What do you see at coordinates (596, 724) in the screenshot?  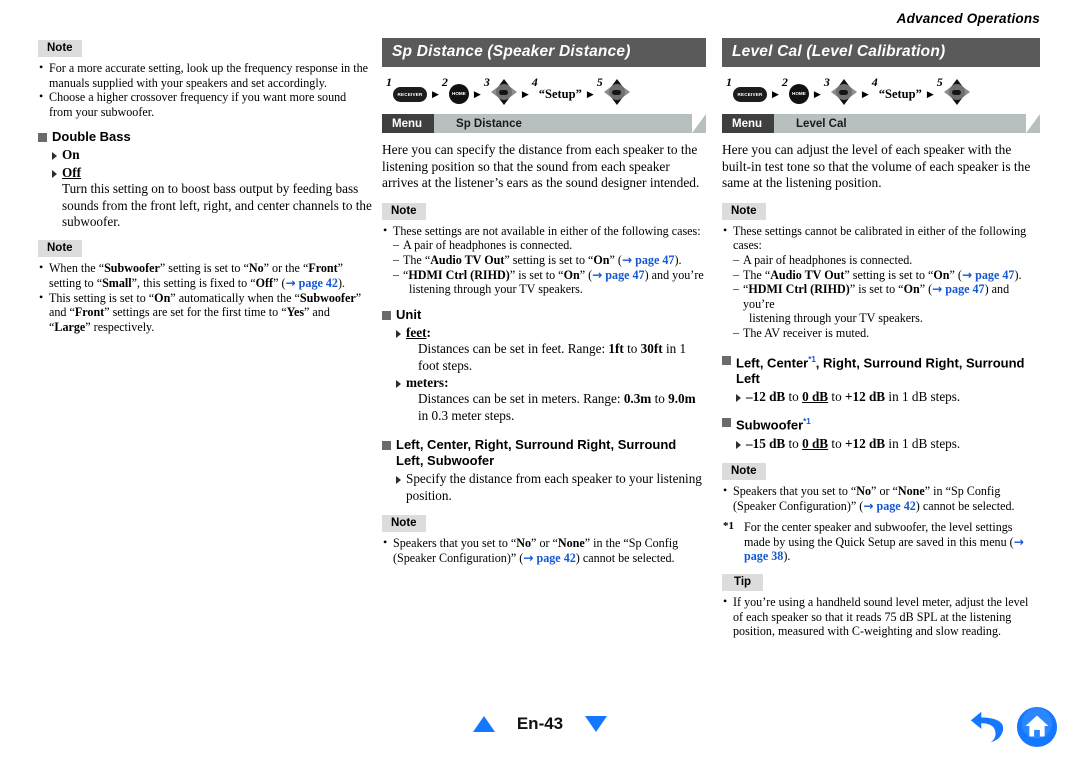 I see `triangle-down-icon` at bounding box center [596, 724].